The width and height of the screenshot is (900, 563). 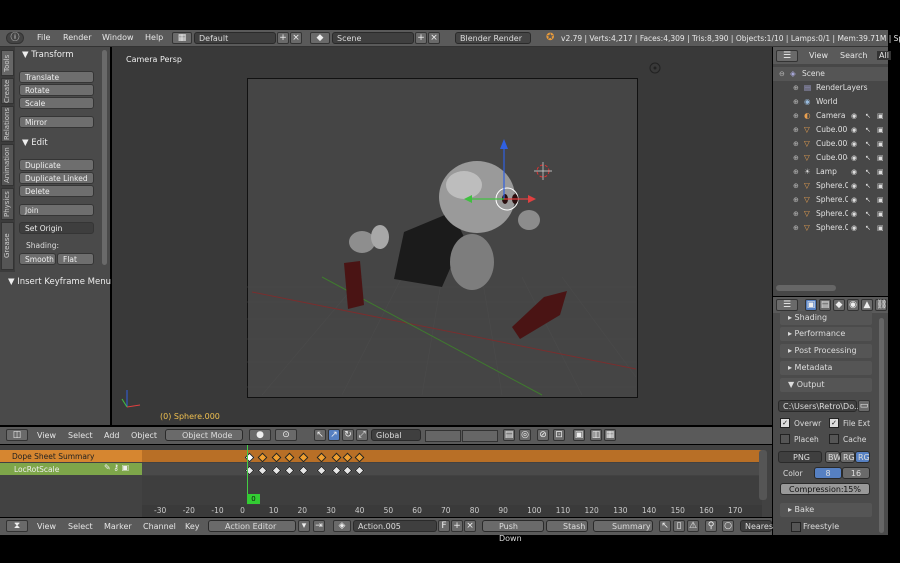 What do you see at coordinates (7, 63) in the screenshot?
I see `tab-tools: Tools` at bounding box center [7, 63].